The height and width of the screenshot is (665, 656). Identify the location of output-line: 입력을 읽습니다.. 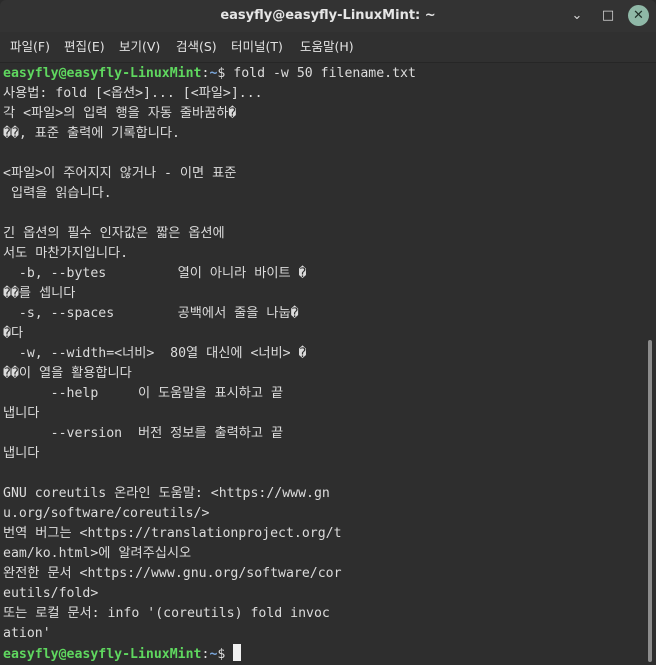
(57, 193).